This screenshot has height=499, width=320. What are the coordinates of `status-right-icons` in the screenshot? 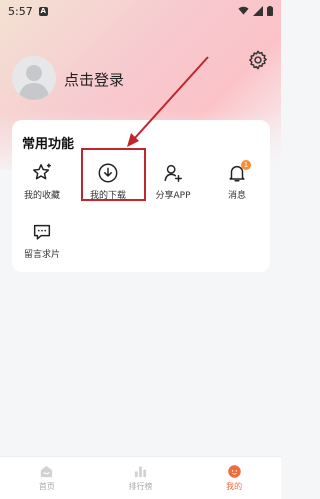 It's located at (255, 11).